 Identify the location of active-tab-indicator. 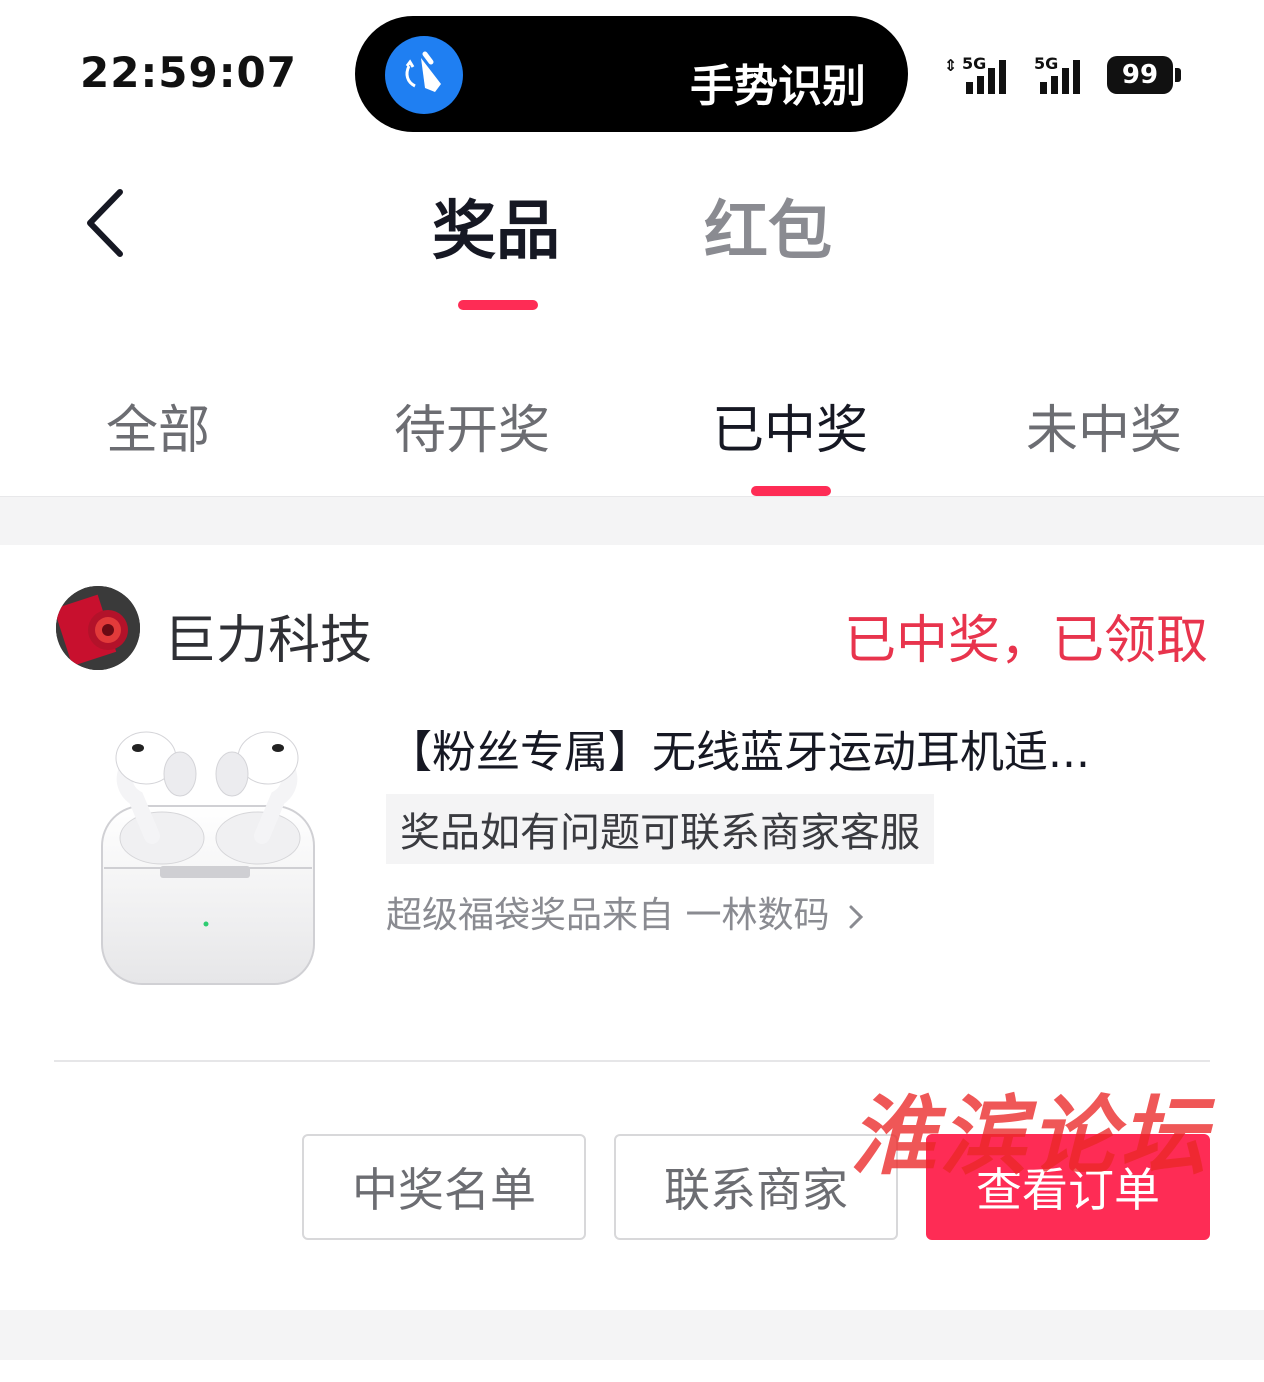
(498, 305).